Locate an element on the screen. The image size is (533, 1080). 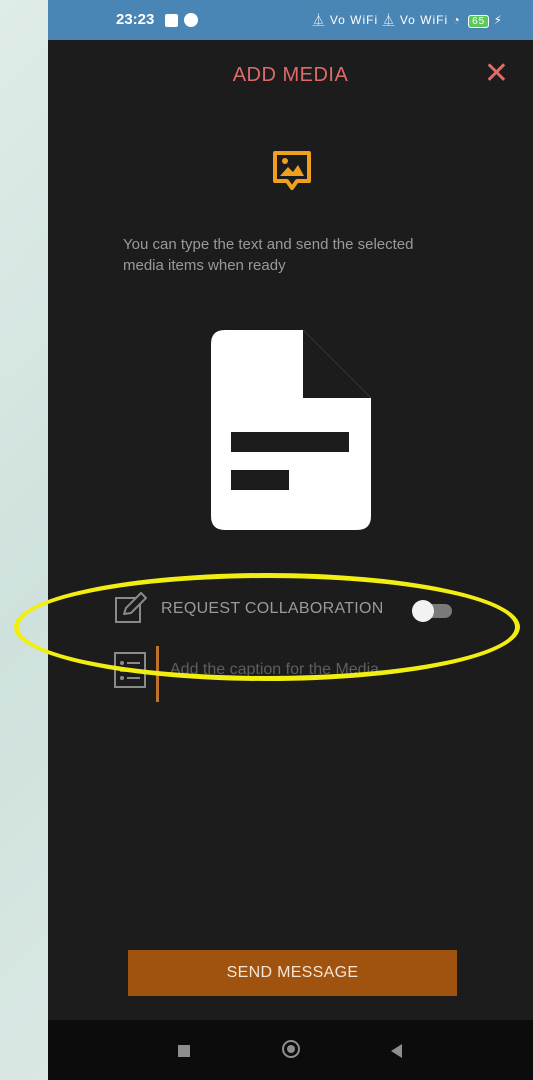
home-icon is located at coordinates (291, 1049).